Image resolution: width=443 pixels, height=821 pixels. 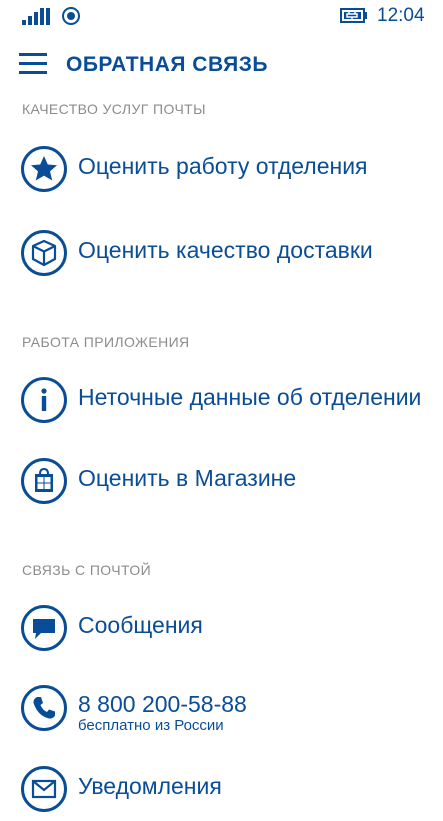 I want to click on store-icon, so click(x=44, y=481).